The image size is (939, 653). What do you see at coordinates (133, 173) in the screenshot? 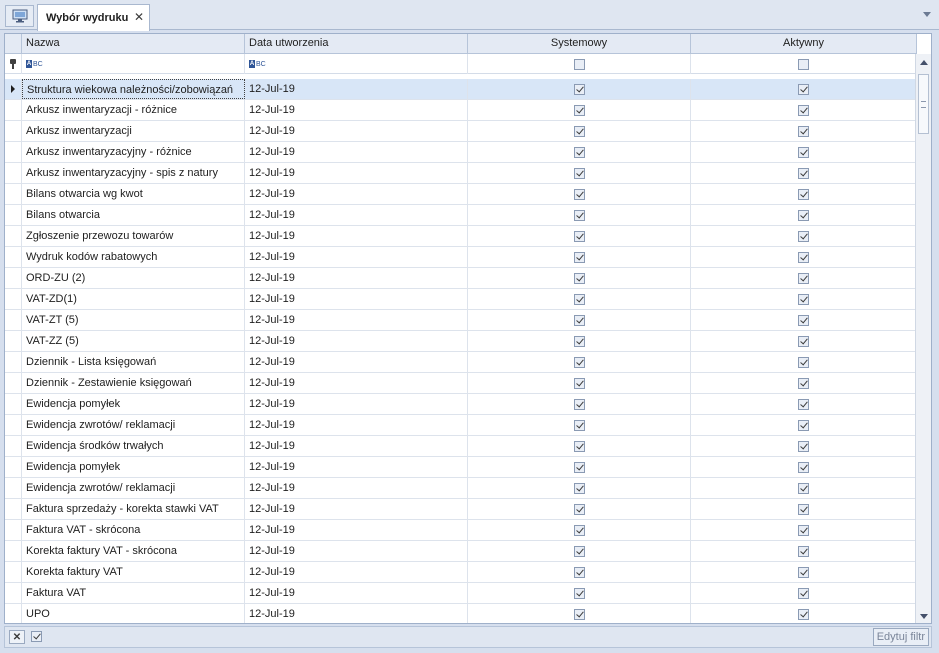
I see `cell-name: Arkusz inwentaryzacyjny - spis z natury` at bounding box center [133, 173].